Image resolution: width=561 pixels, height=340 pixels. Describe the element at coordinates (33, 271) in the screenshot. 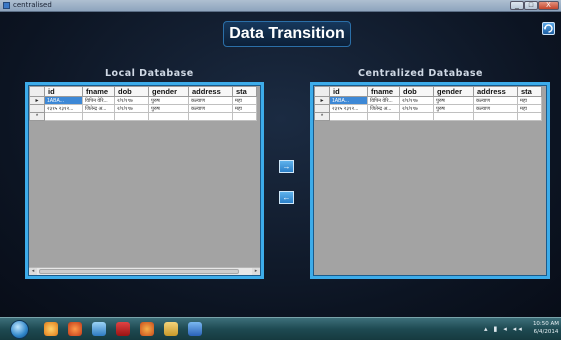

I see `scroll-left-icon: ◂` at that location.